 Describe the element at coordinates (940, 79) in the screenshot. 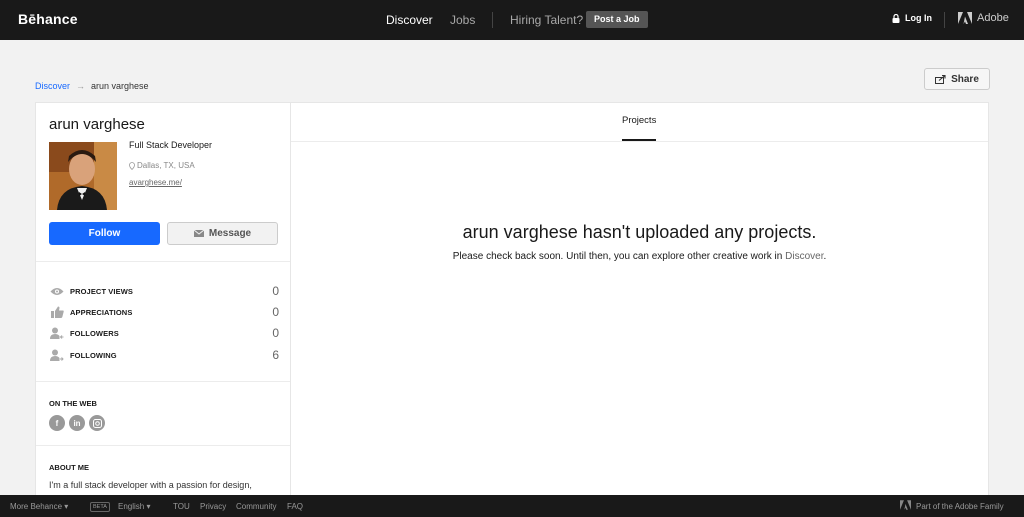

I see `share-icon` at that location.